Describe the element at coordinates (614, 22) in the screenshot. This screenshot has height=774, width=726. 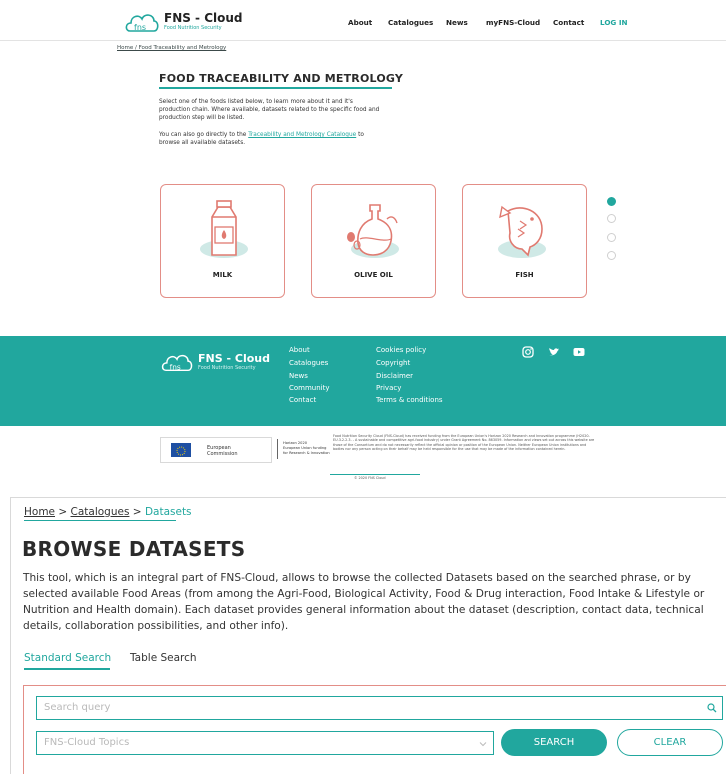
I see `nav-login: LOG IN` at that location.